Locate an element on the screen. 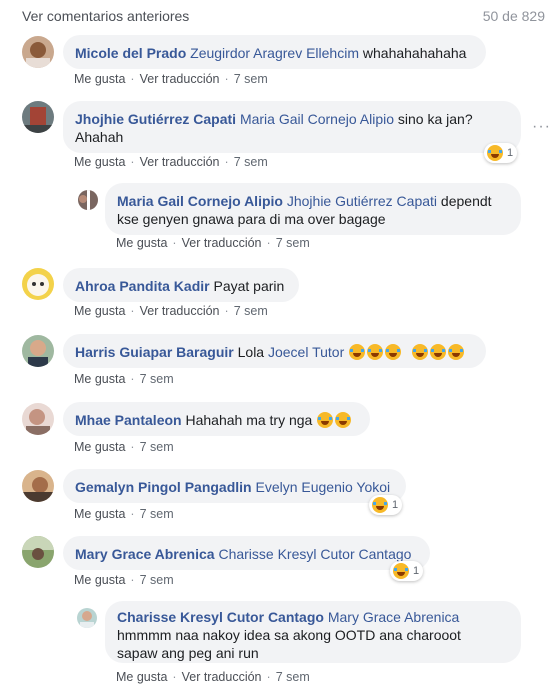 The image size is (558, 693). comment-author: Gemalyn Pingol Pangadlin is located at coordinates (163, 487).